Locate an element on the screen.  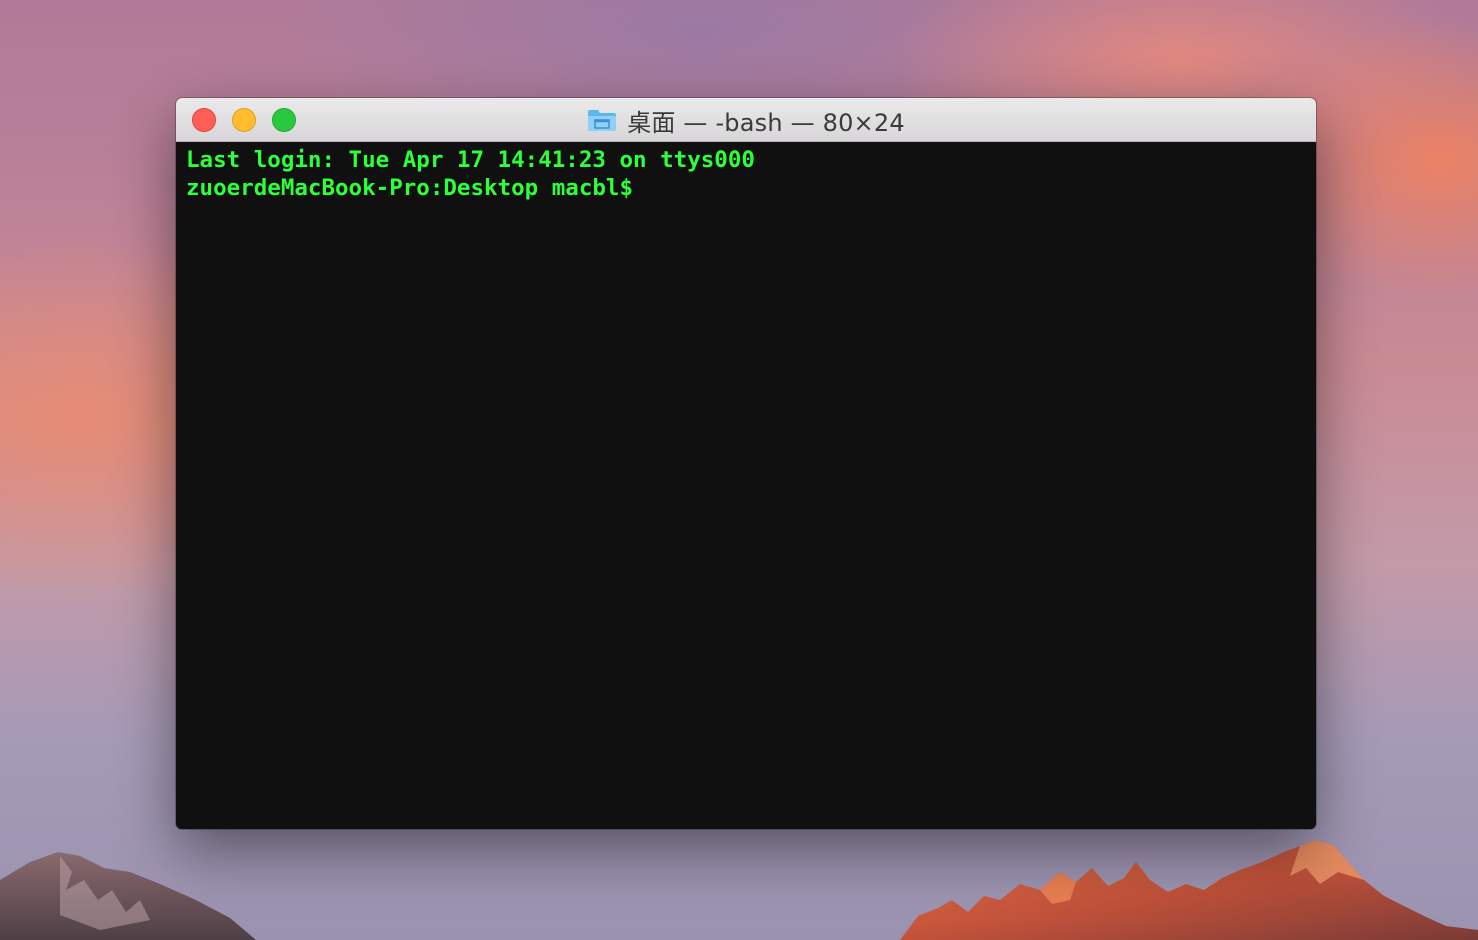
window-title-text: 桌面 — -bash — 80×24 is located at coordinates (766, 122).